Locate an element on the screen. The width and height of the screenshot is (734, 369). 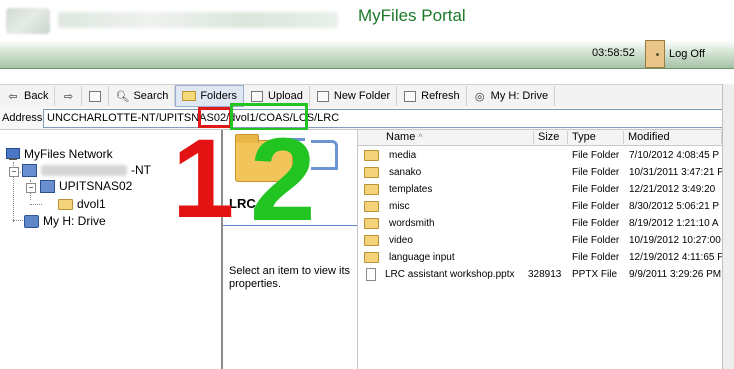
file-row: video File Folder 10/19/2012 10:27:00 is located at coordinates (540, 240).